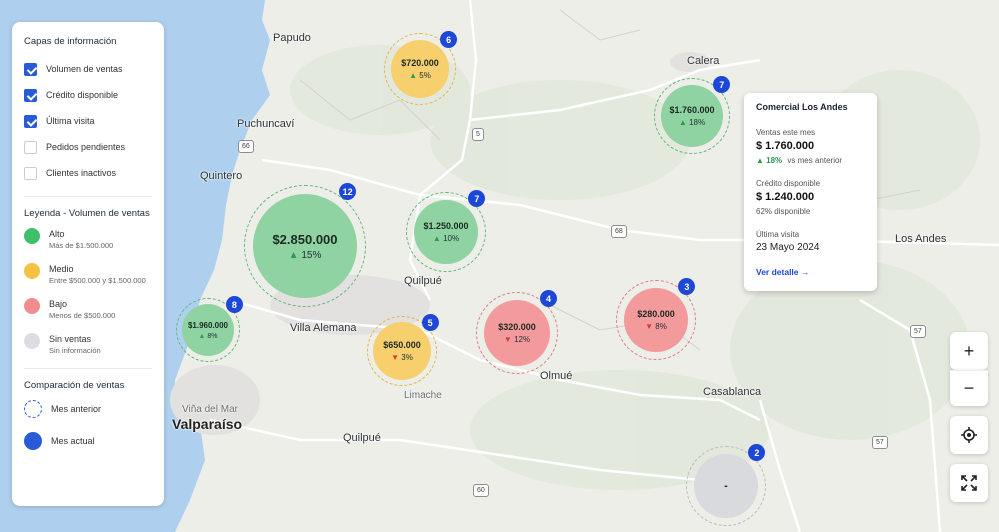 This screenshot has height=532, width=999. I want to click on sales-bubble: $650.000 ▼ 3% 5, so click(403, 350).